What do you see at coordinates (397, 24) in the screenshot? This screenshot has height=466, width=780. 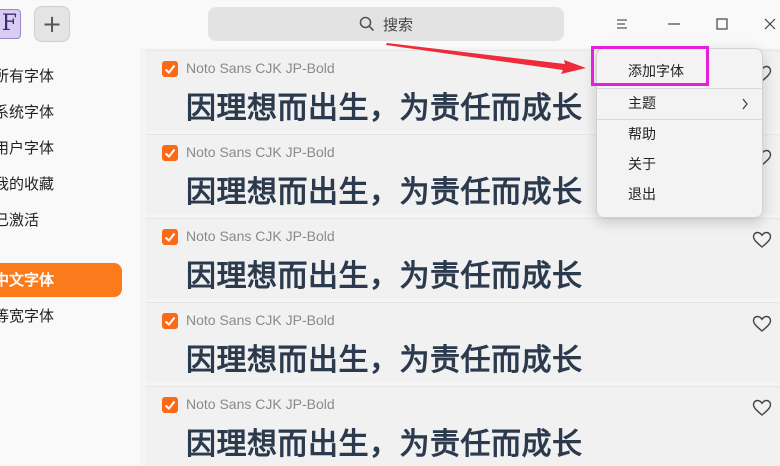 I see `search-placeholder: 搜索` at bounding box center [397, 24].